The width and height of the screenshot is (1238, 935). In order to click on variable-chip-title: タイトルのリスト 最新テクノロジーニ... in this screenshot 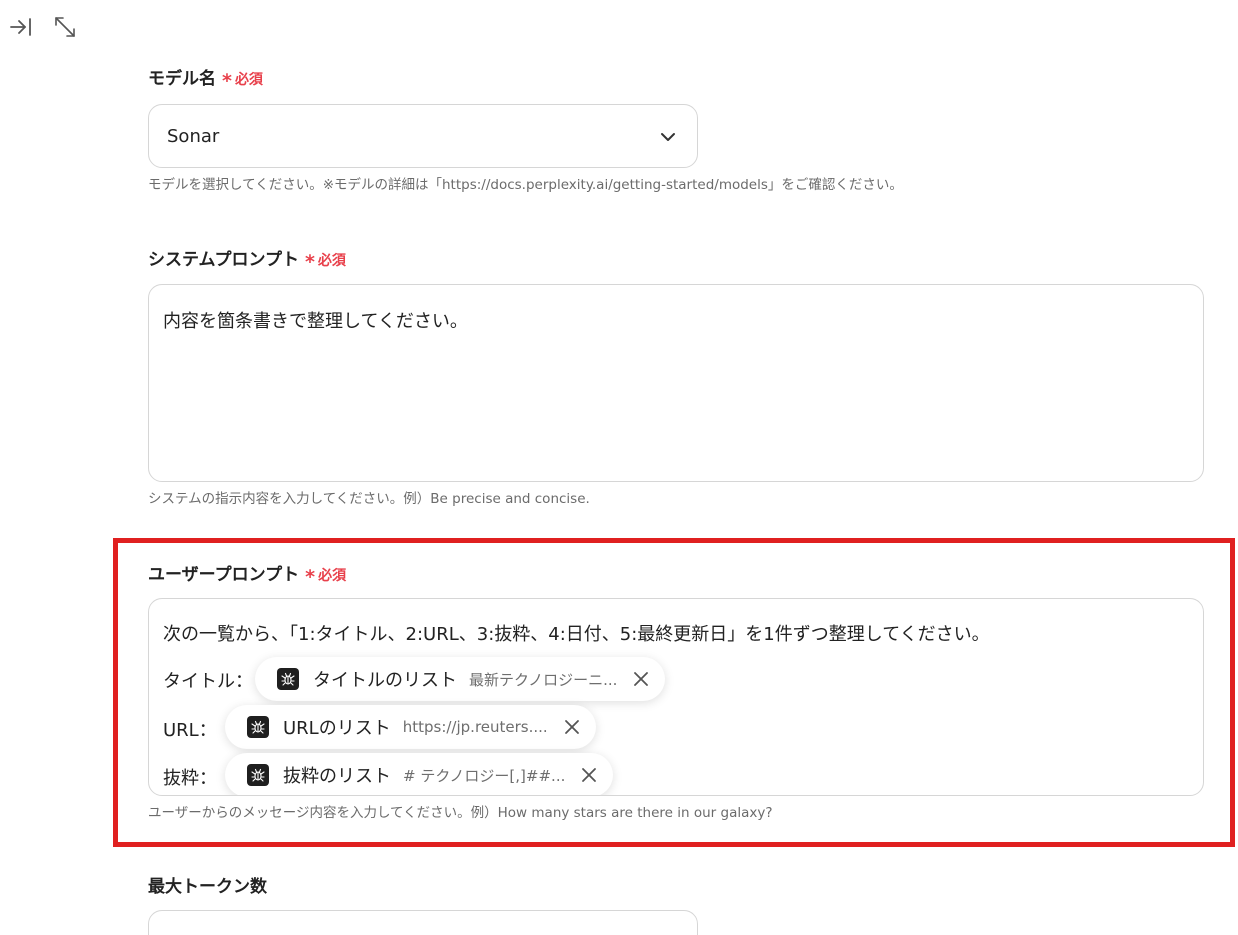, I will do `click(460, 679)`.